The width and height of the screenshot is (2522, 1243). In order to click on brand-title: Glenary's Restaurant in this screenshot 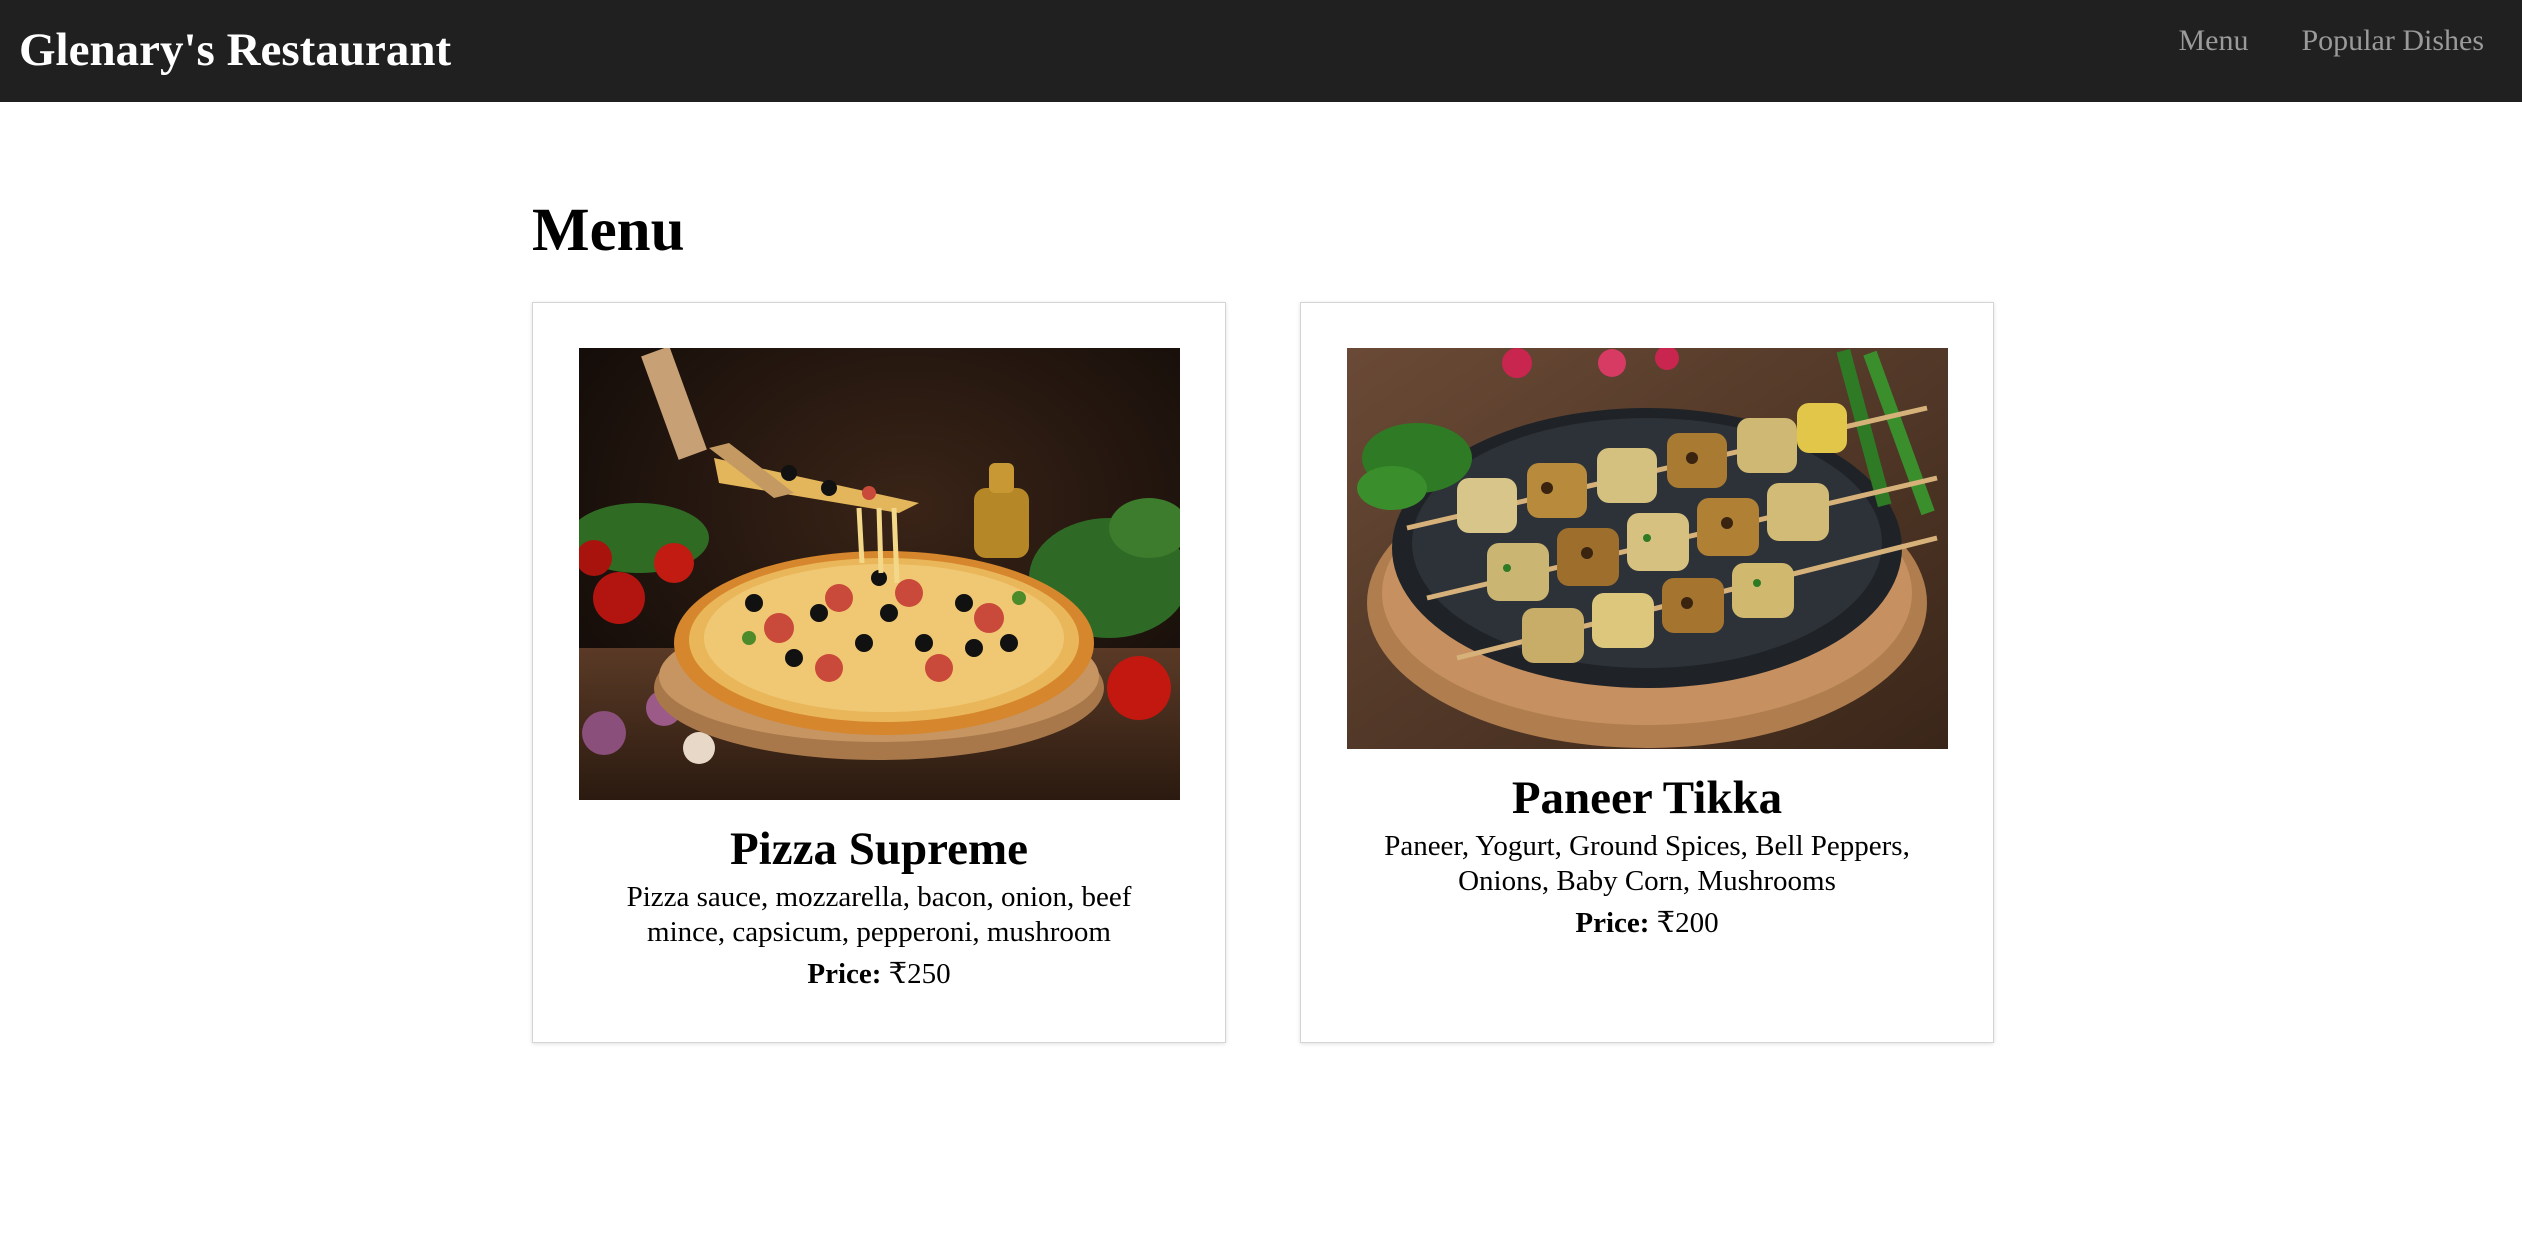, I will do `click(235, 50)`.